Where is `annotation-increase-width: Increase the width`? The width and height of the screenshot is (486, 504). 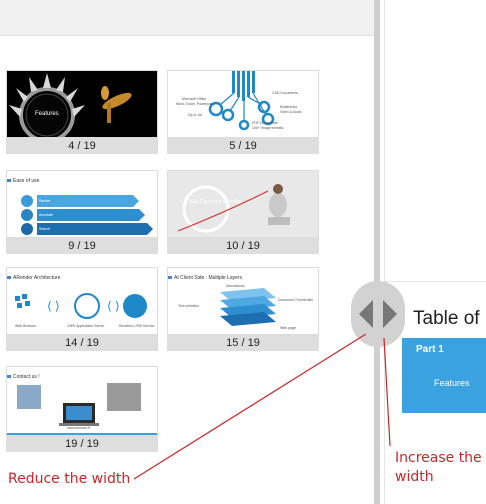 annotation-increase-width: Increase the width is located at coordinates (438, 468).